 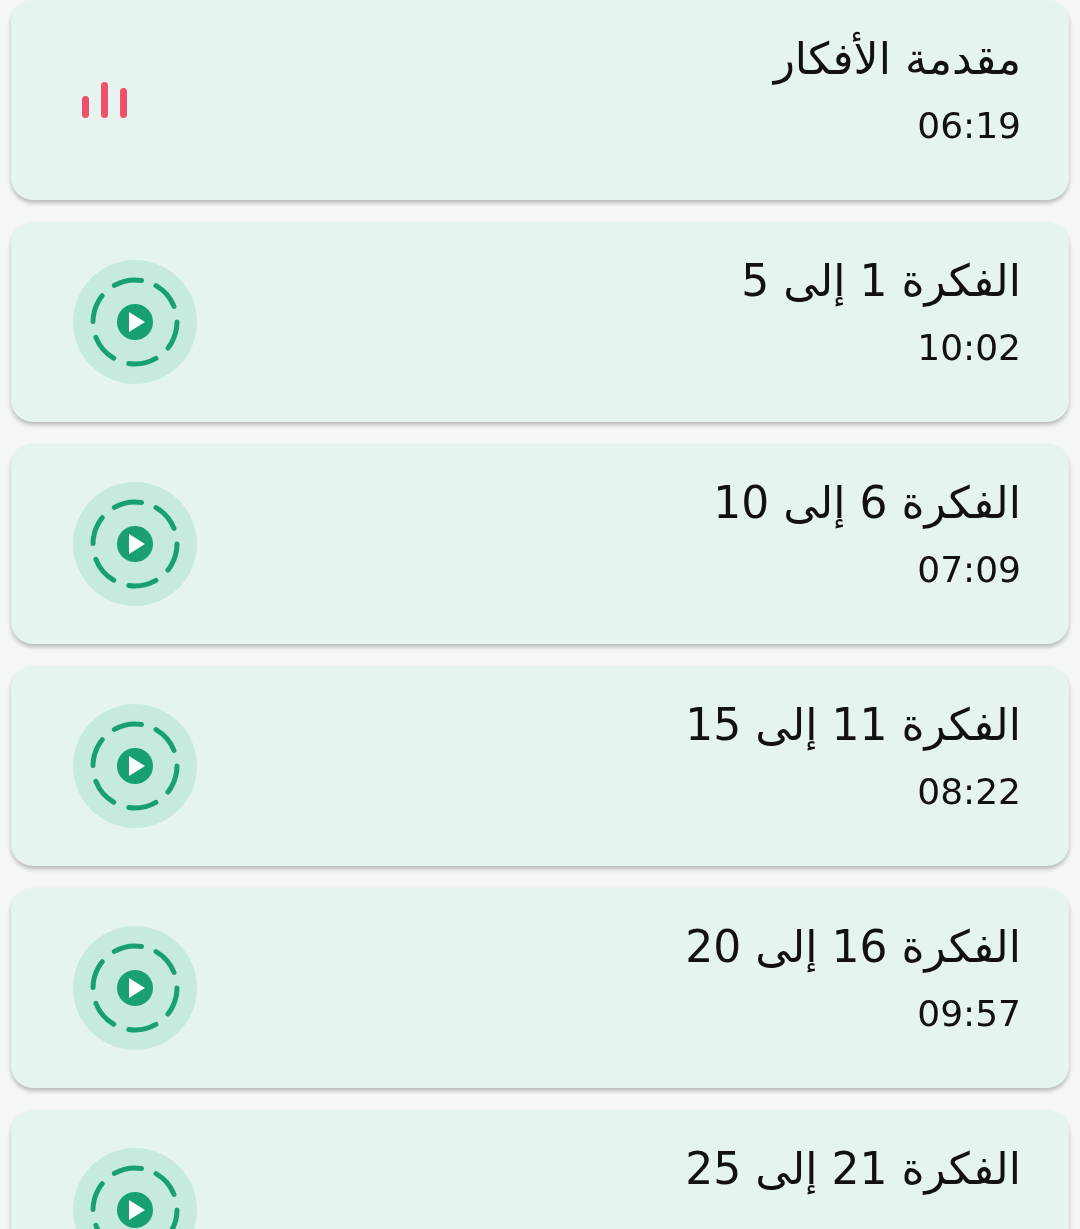 What do you see at coordinates (897, 58) in the screenshot?
I see `track-title: مقدمة الأفكار` at bounding box center [897, 58].